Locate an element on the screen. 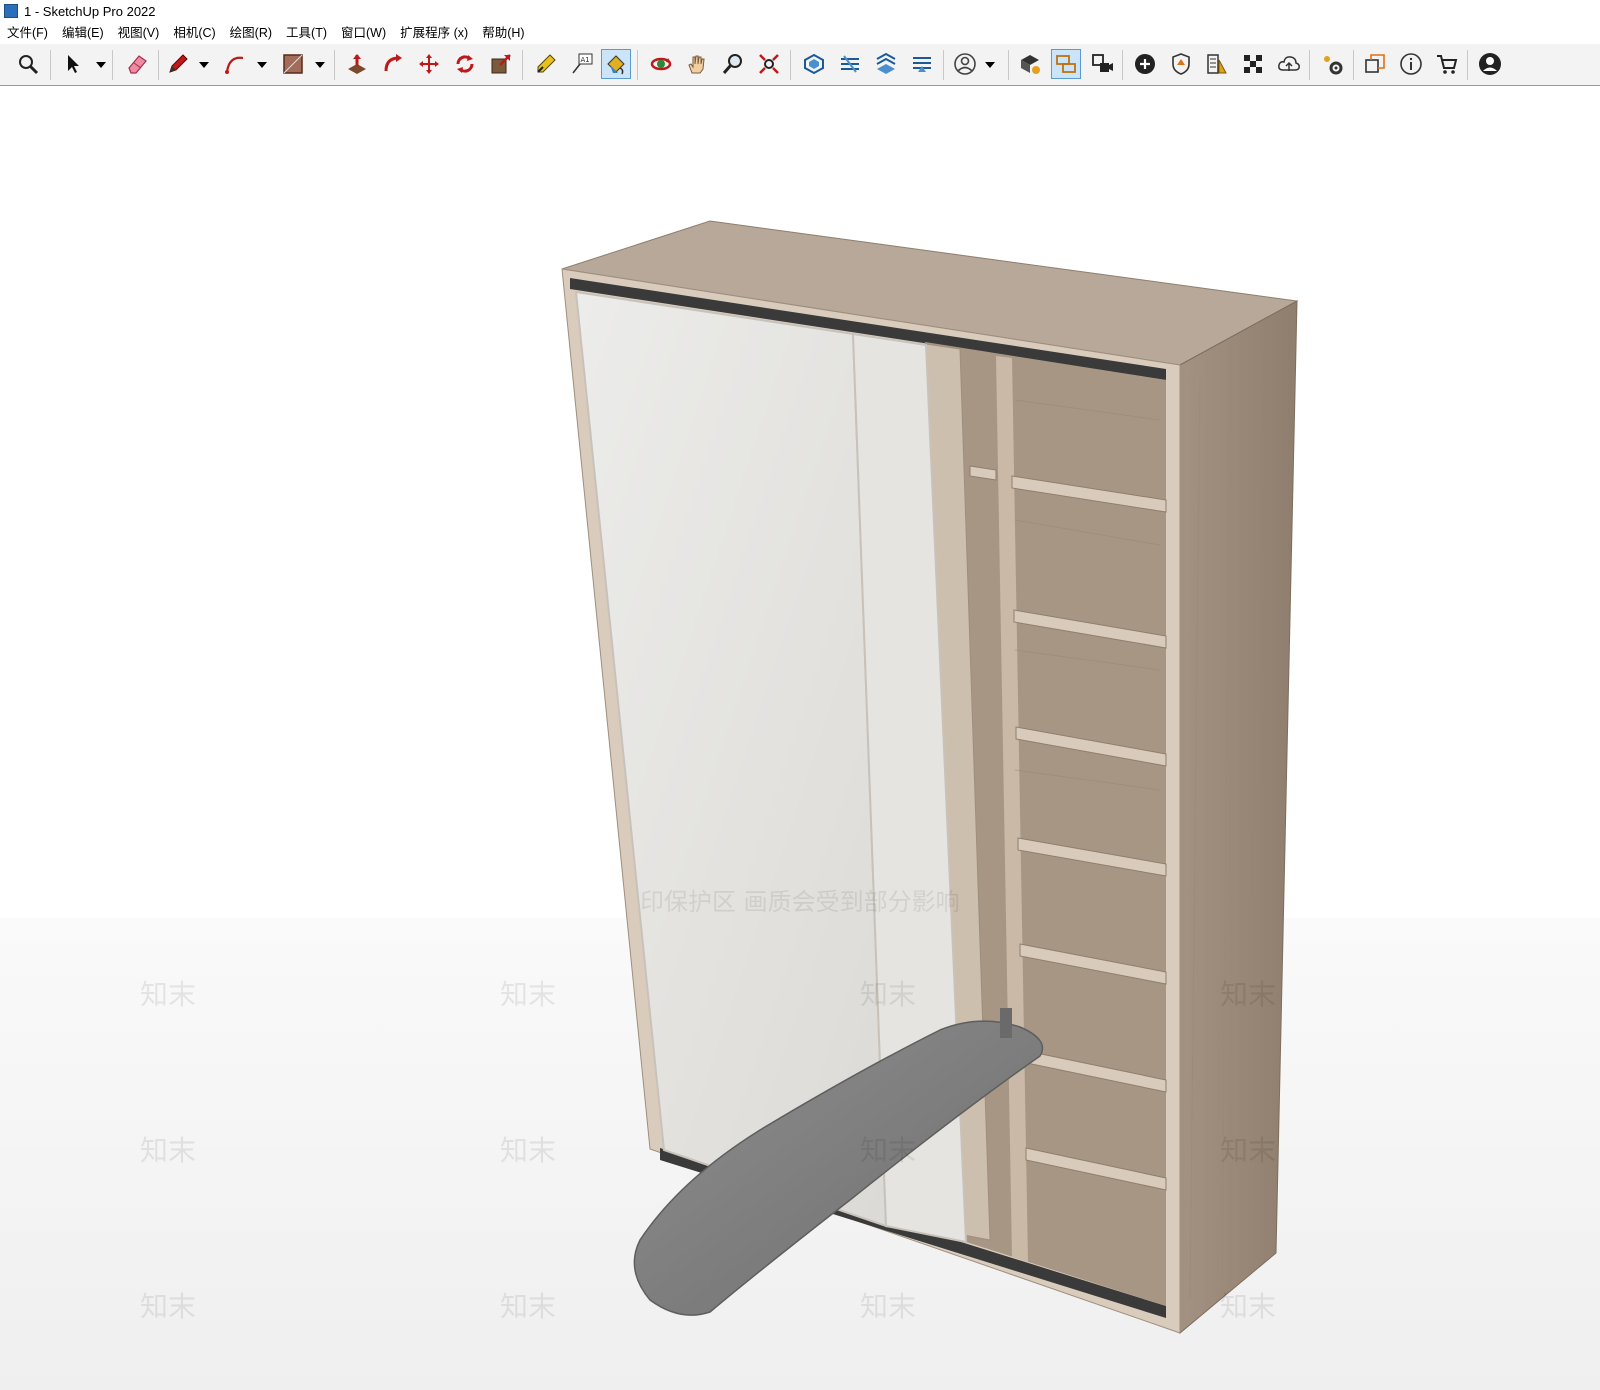 The image size is (1600, 1390). pencil-line-icon is located at coordinates (178, 64).